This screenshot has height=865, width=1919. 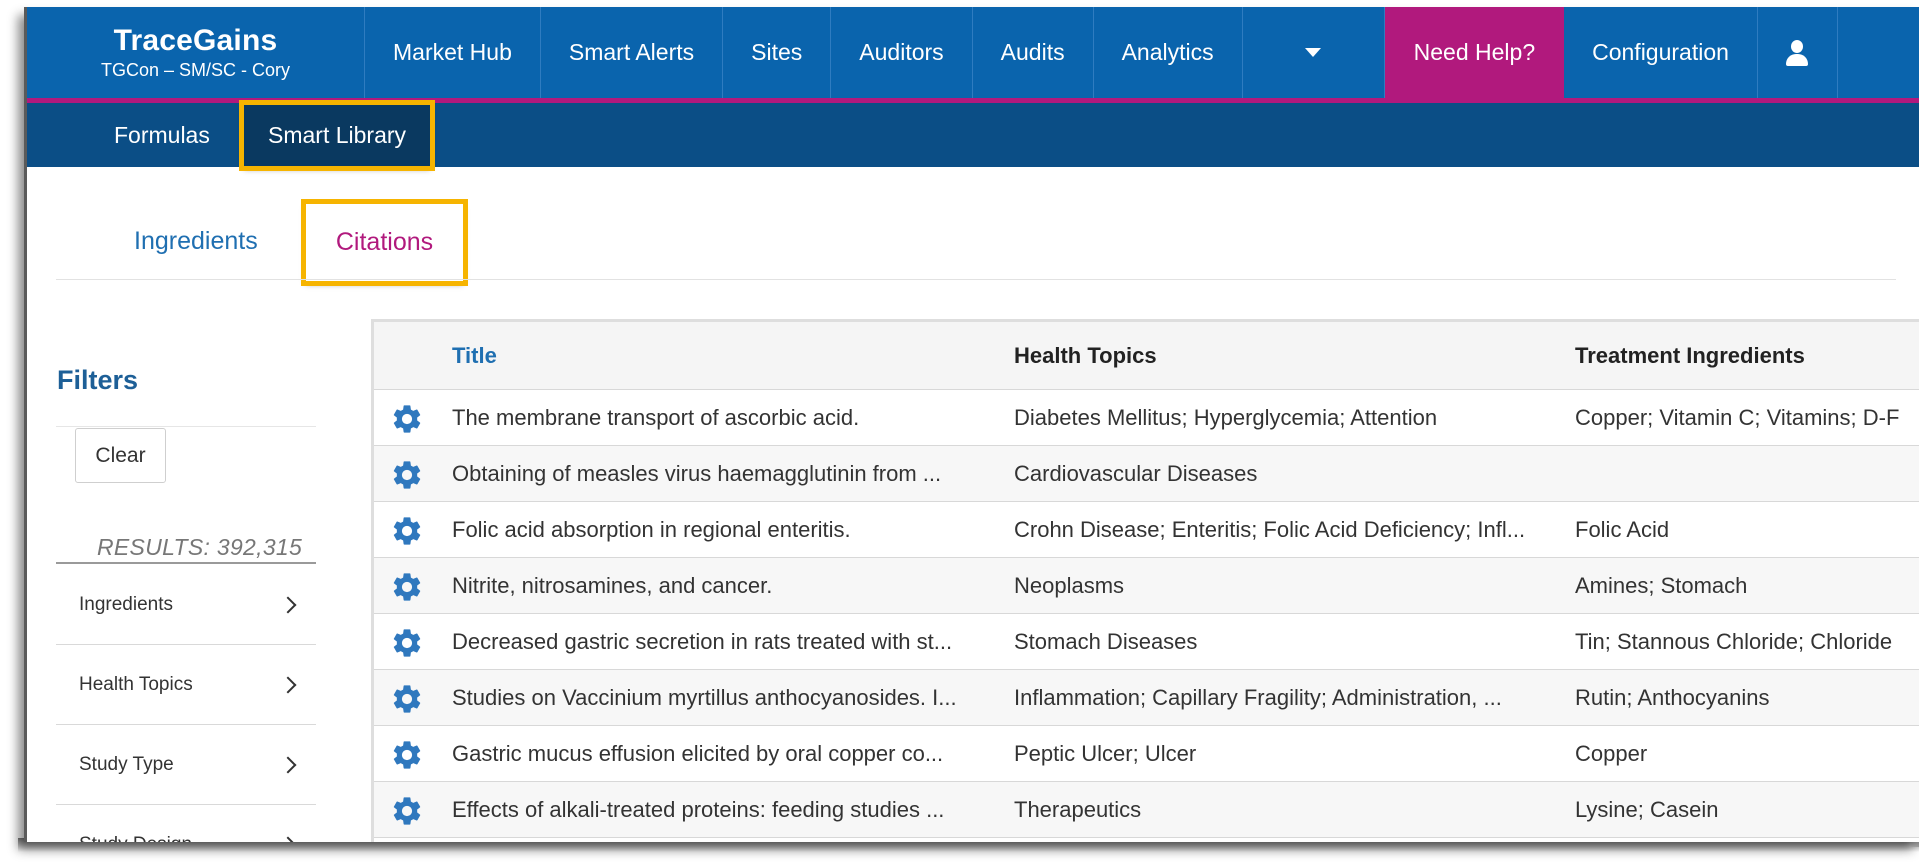 I want to click on brand: TraceGains TGCon – SM/SC - Cory, so click(x=196, y=52).